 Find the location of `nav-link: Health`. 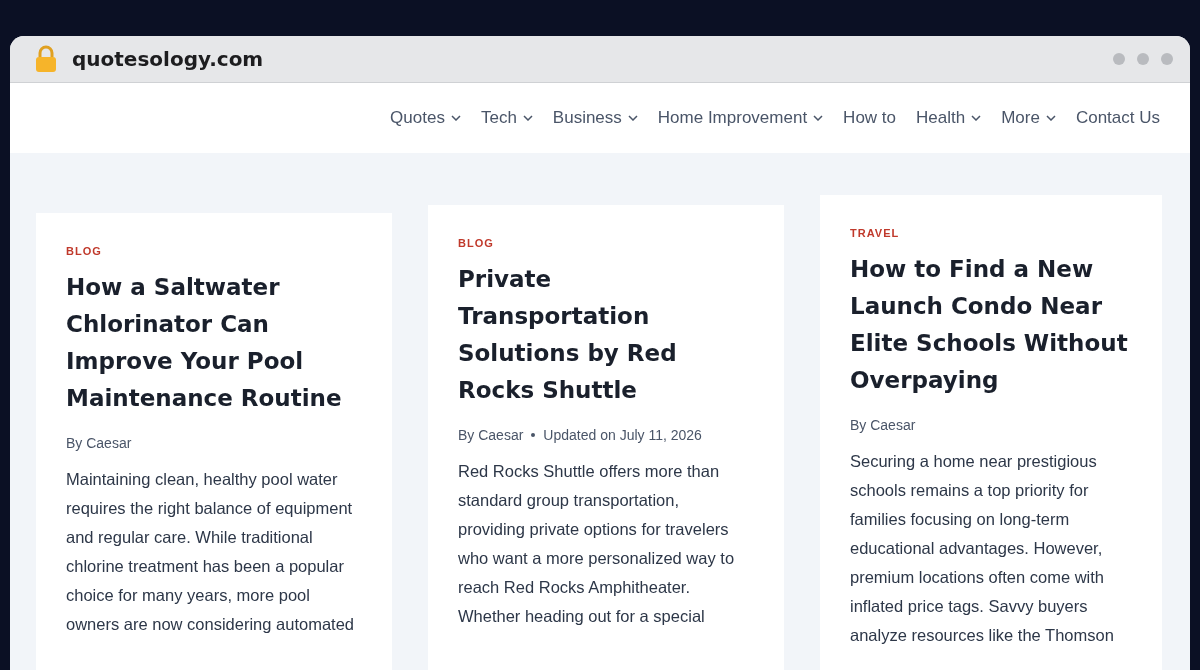

nav-link: Health is located at coordinates (949, 118).